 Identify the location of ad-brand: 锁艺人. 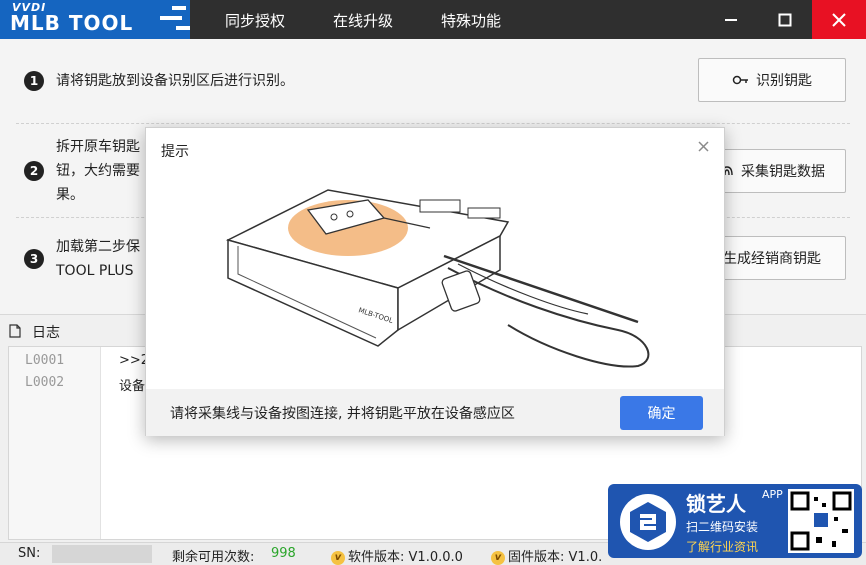
(716, 504).